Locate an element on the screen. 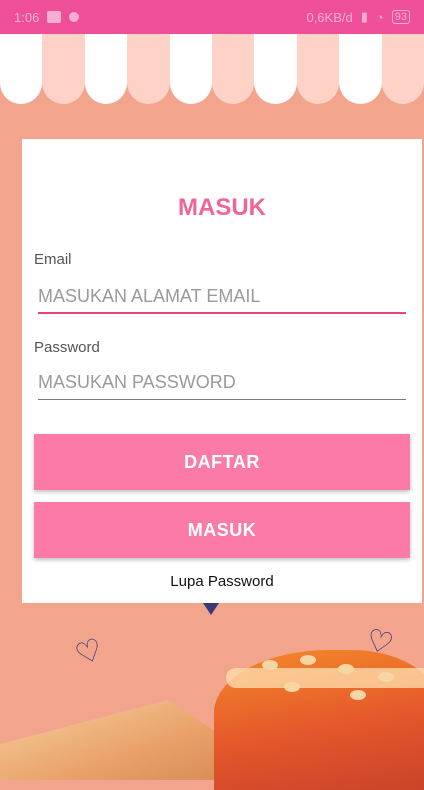  app-icon is located at coordinates (74, 17).